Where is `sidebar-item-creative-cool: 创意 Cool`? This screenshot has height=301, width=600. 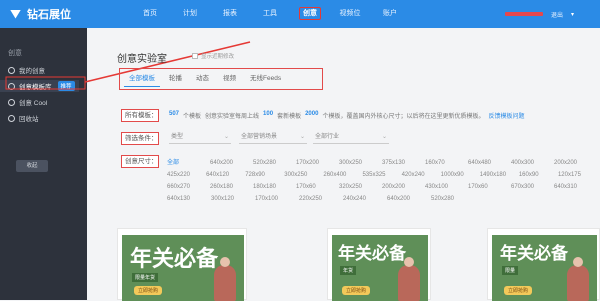 sidebar-item-creative-cool: 创意 Cool is located at coordinates (47, 102).